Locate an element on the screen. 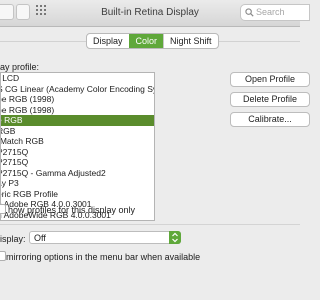  search-input is located at coordinates (281, 12).